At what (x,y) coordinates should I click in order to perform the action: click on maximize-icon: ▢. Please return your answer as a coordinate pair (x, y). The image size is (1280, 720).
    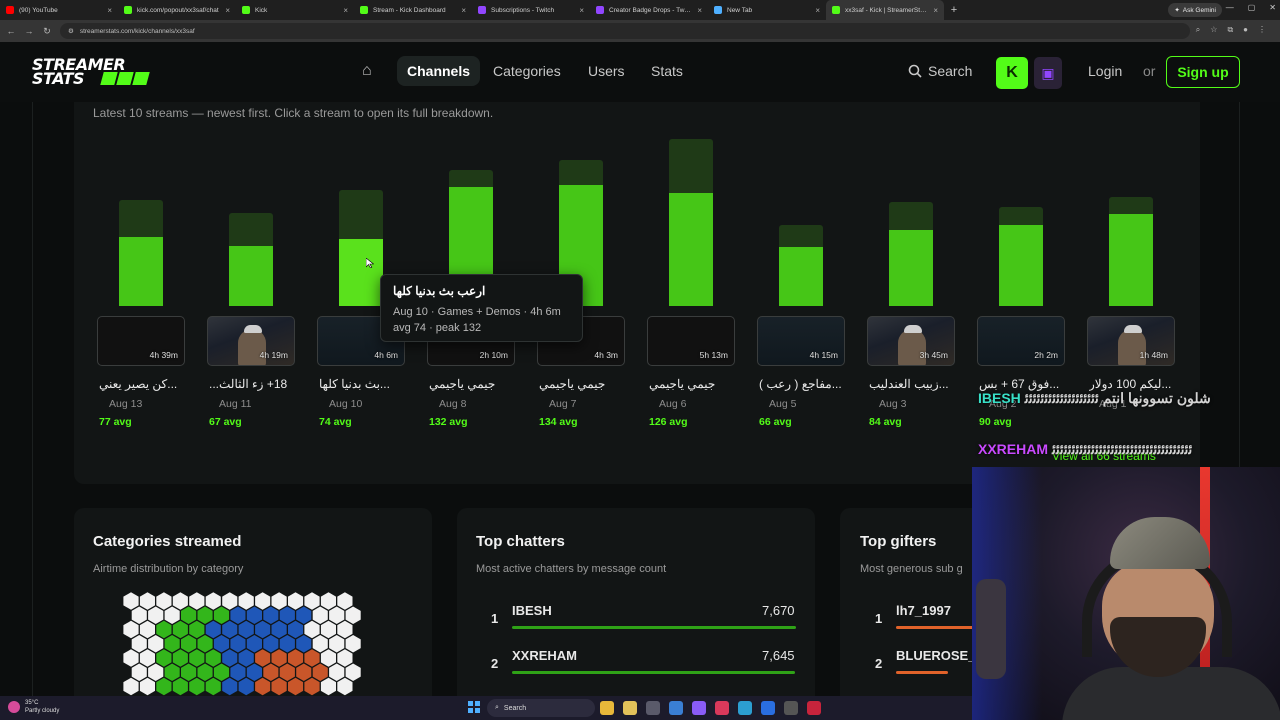
    Looking at the image, I should click on (1252, 7).